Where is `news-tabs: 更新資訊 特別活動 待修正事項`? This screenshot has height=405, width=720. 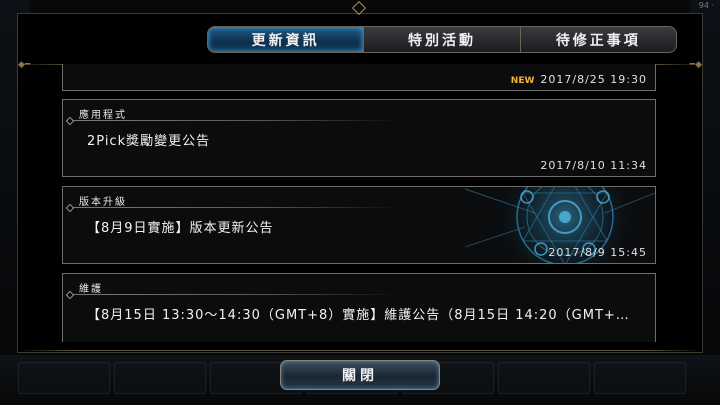
news-tabs: 更新資訊 特別活動 待修正事項 is located at coordinates (442, 39).